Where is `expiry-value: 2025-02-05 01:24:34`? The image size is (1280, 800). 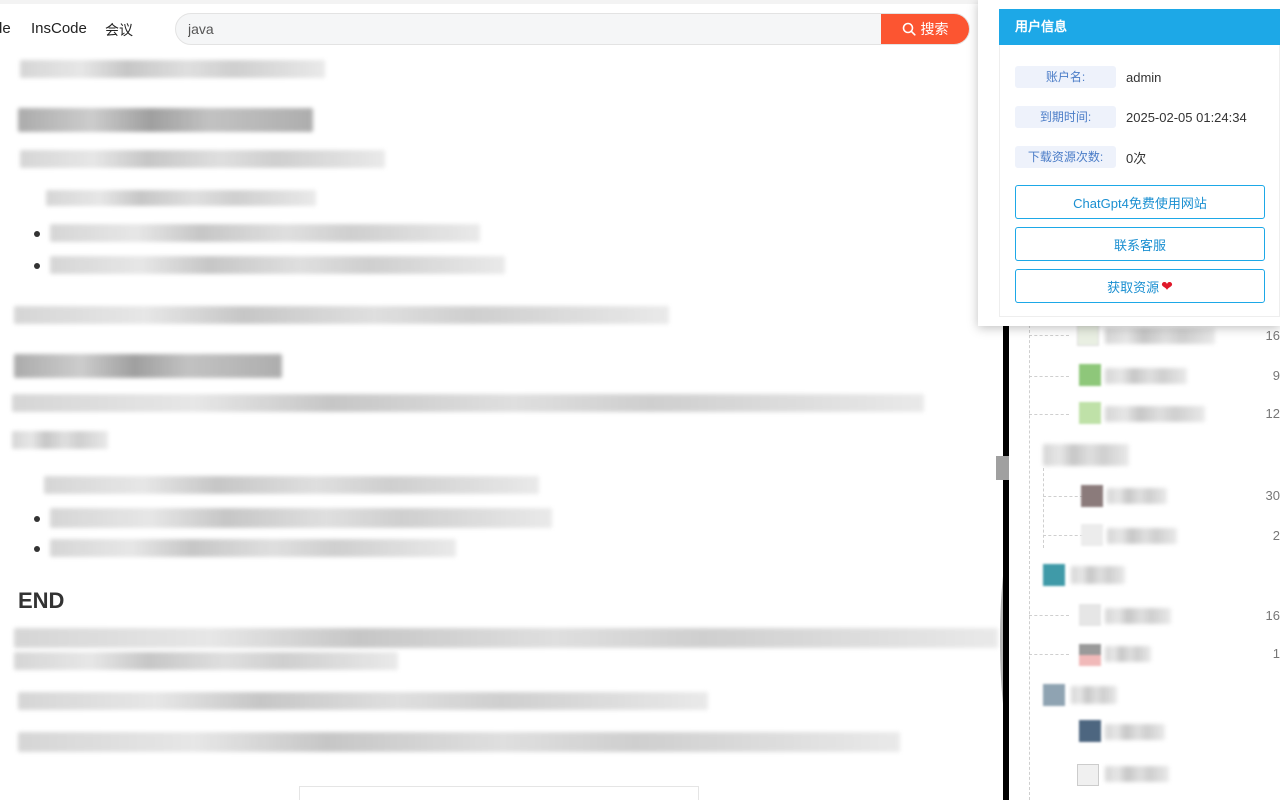
expiry-value: 2025-02-05 01:24:34 is located at coordinates (1186, 117).